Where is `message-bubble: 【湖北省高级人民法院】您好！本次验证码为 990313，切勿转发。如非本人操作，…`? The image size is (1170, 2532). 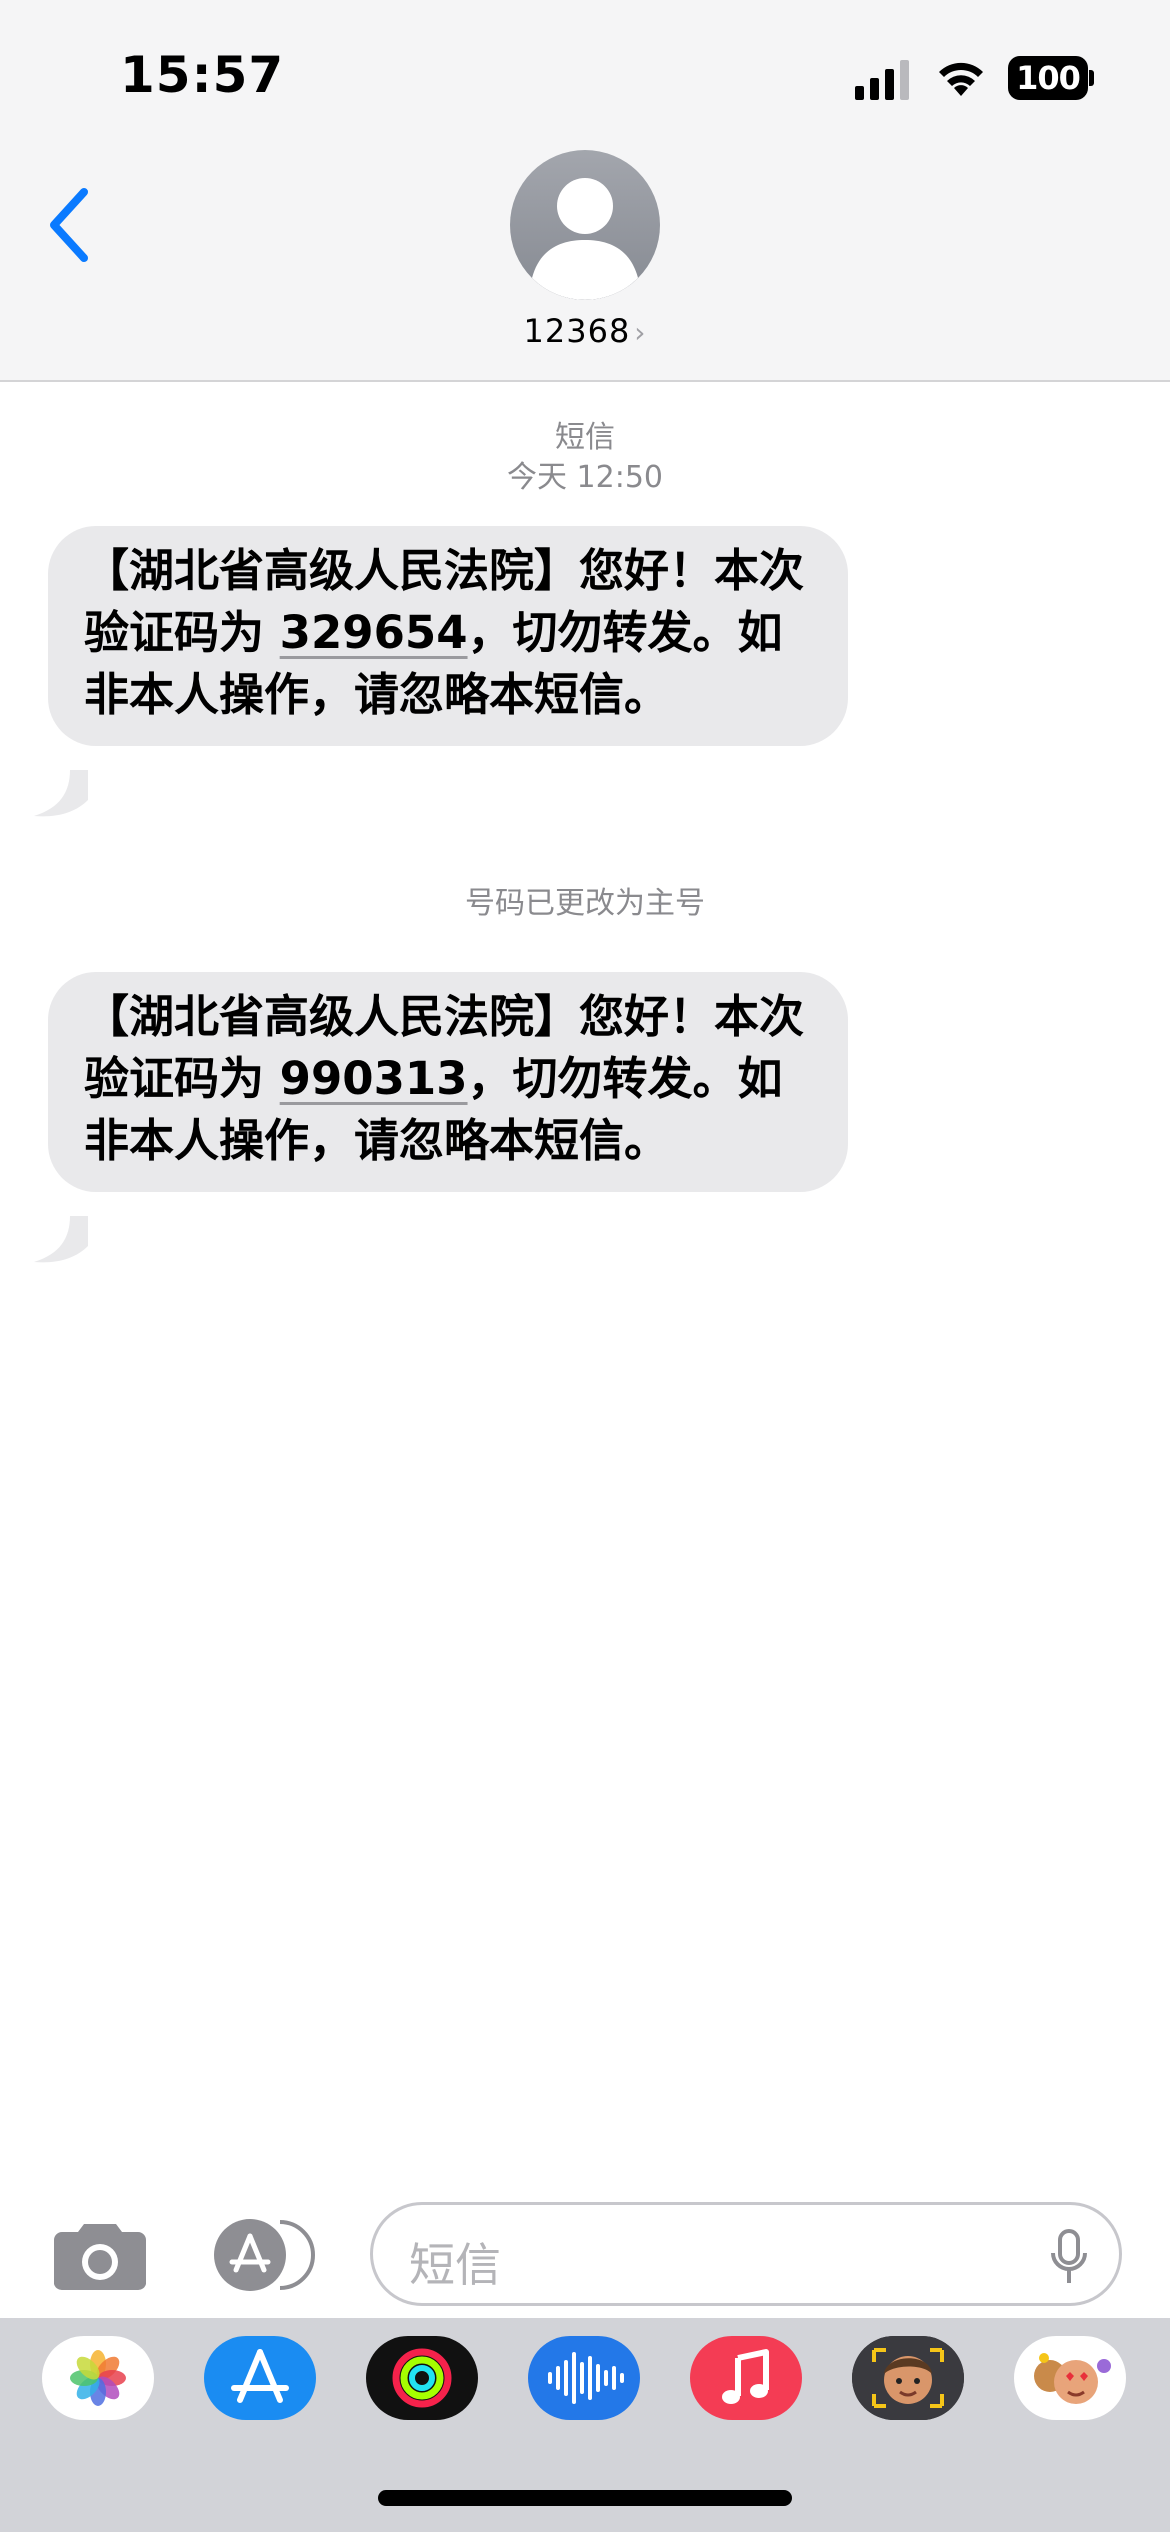 message-bubble: 【湖北省高级人民法院】您好！本次验证码为 990313，切勿转发。如非本人操作，… is located at coordinates (448, 1082).